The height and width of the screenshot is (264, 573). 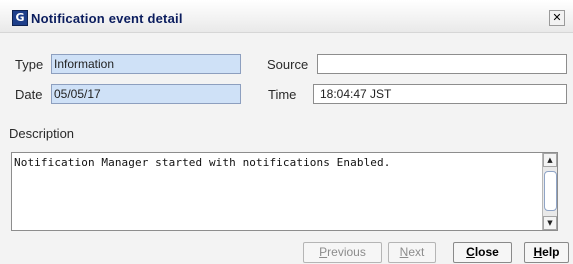 I want to click on type-field: Information, so click(x=146, y=64).